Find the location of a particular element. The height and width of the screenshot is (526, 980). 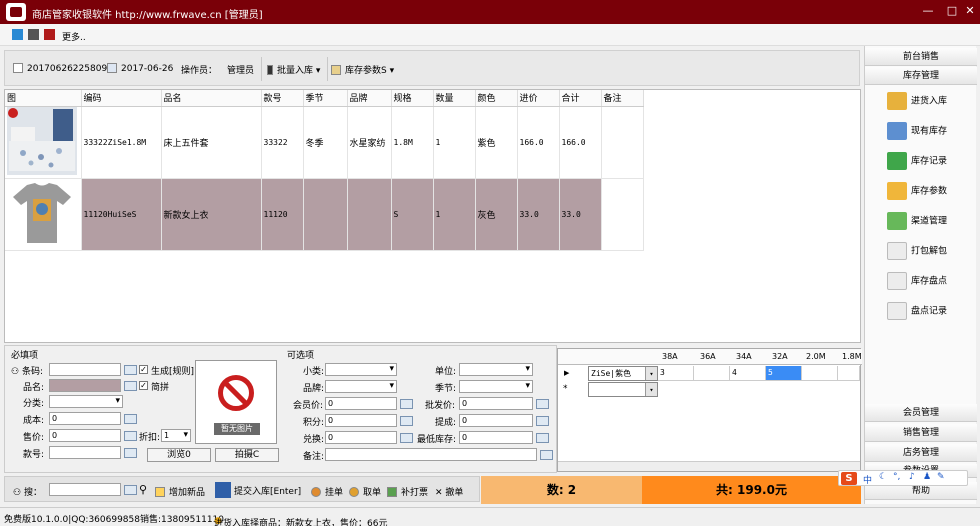

cell-cost: 33.0 is located at coordinates (538, 214).